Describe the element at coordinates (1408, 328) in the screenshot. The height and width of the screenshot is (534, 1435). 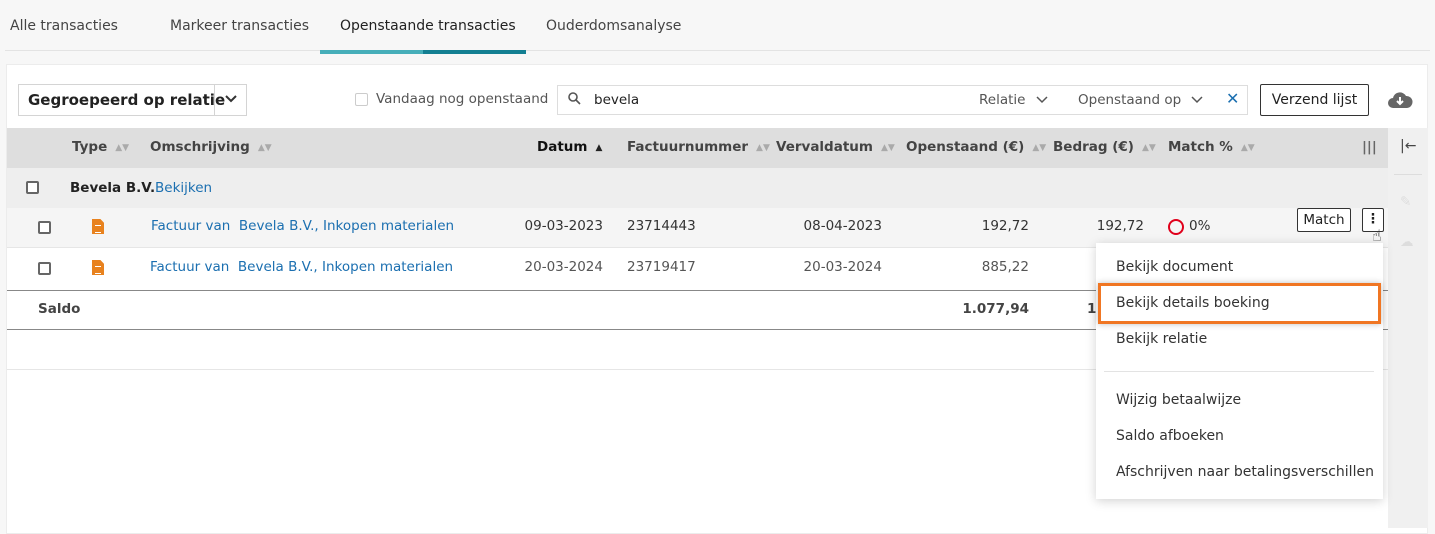
I see `right-sidebar: |← ✎ ☁` at that location.